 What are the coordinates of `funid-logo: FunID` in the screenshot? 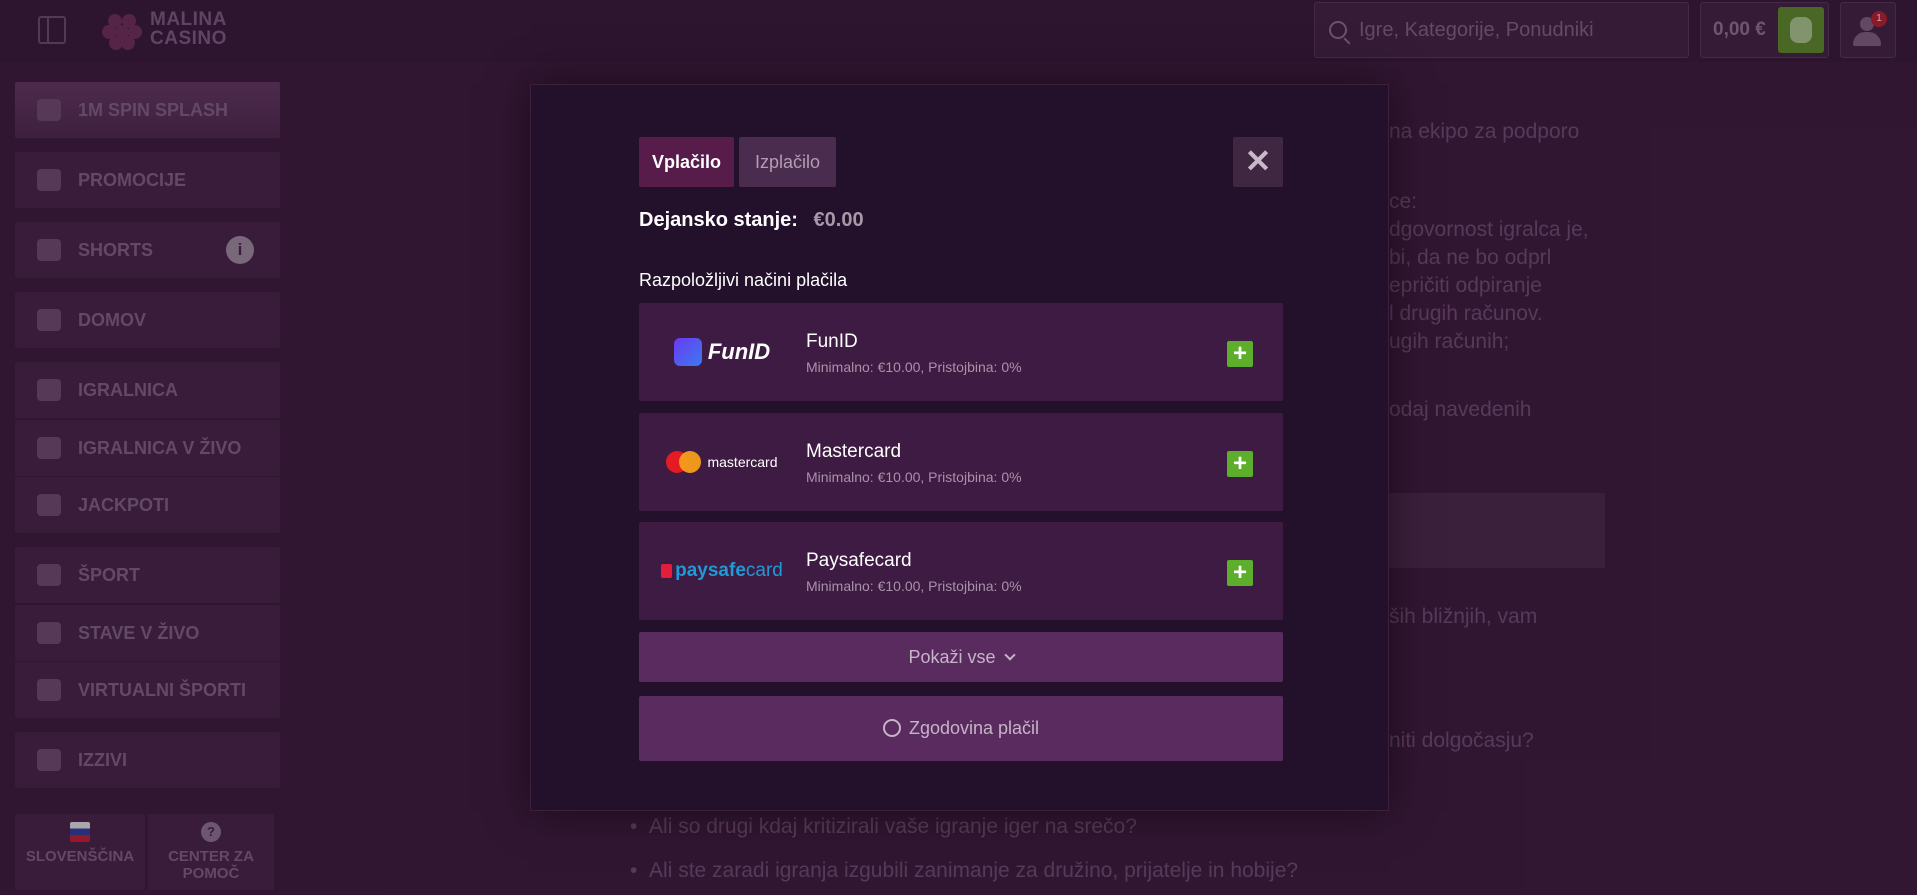 It's located at (722, 352).